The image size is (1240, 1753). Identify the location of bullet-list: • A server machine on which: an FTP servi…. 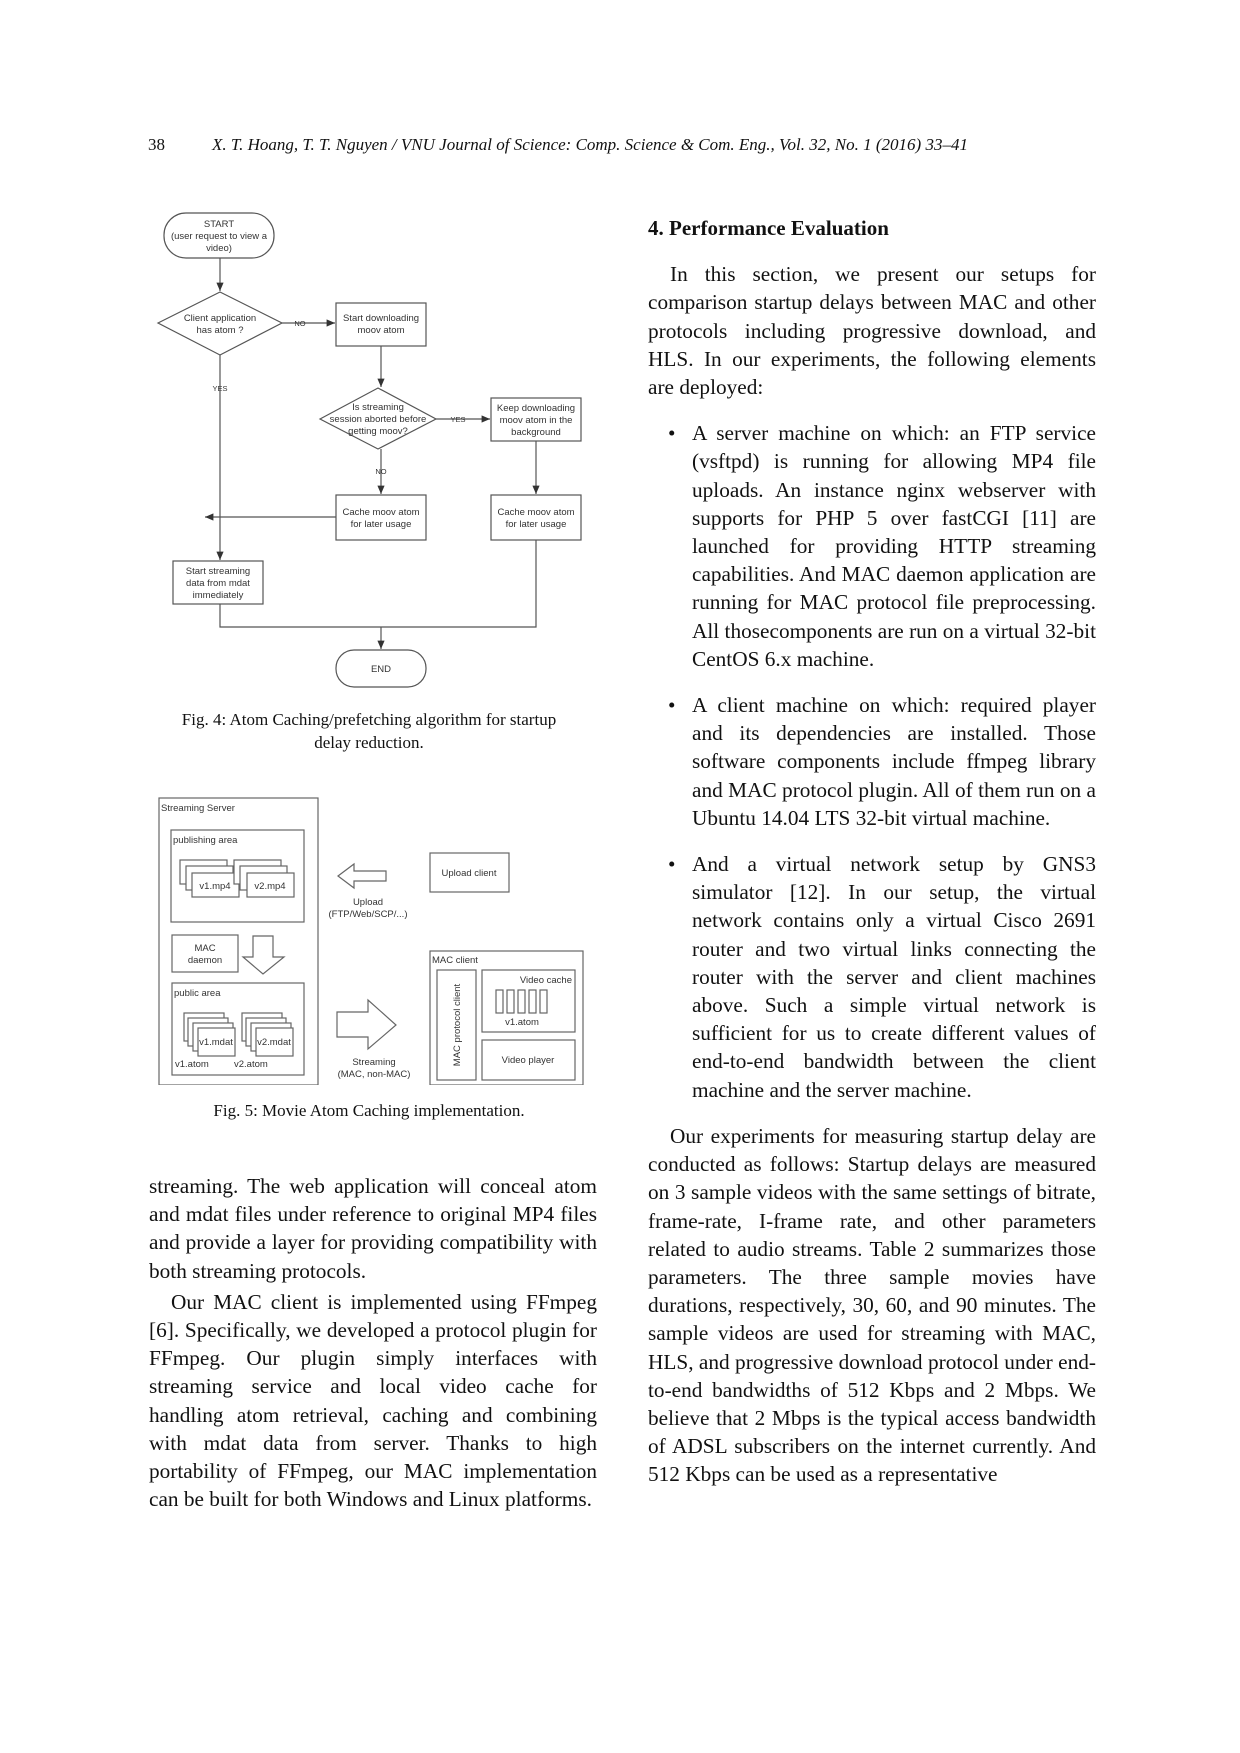
(872, 761).